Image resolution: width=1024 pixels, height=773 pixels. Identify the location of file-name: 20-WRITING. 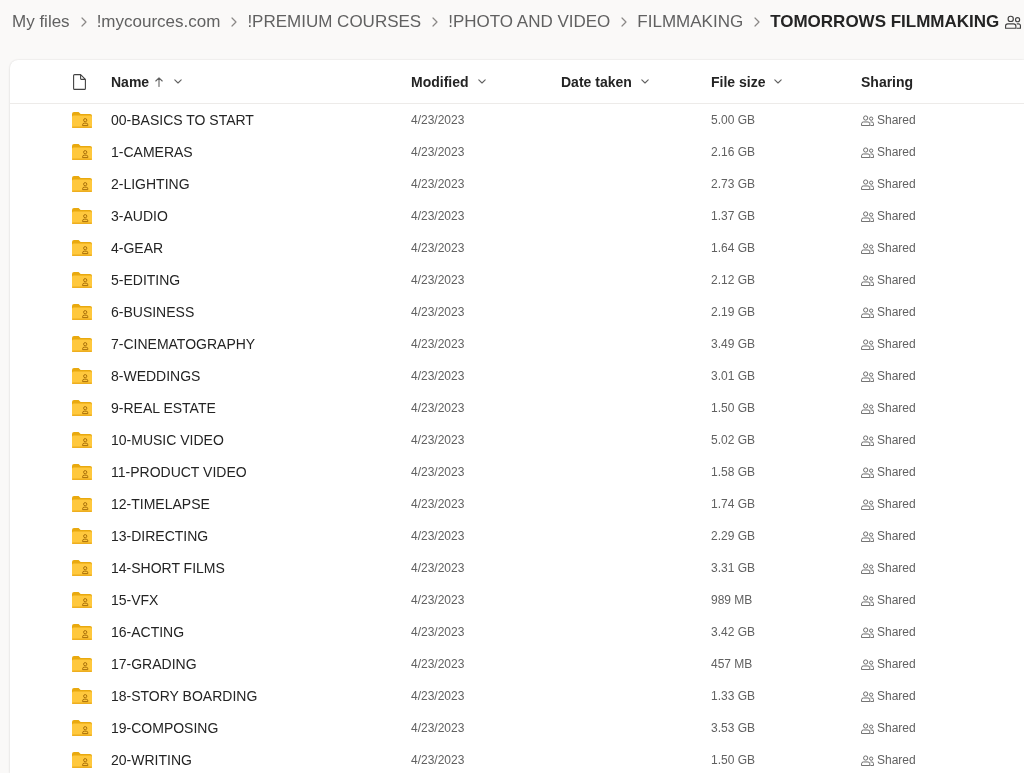
(151, 760).